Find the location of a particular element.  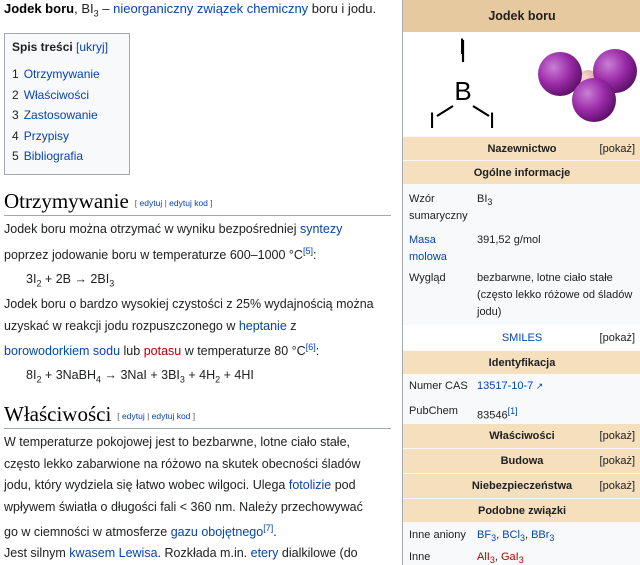

text: dialkilowe (do is located at coordinates (318, 553).